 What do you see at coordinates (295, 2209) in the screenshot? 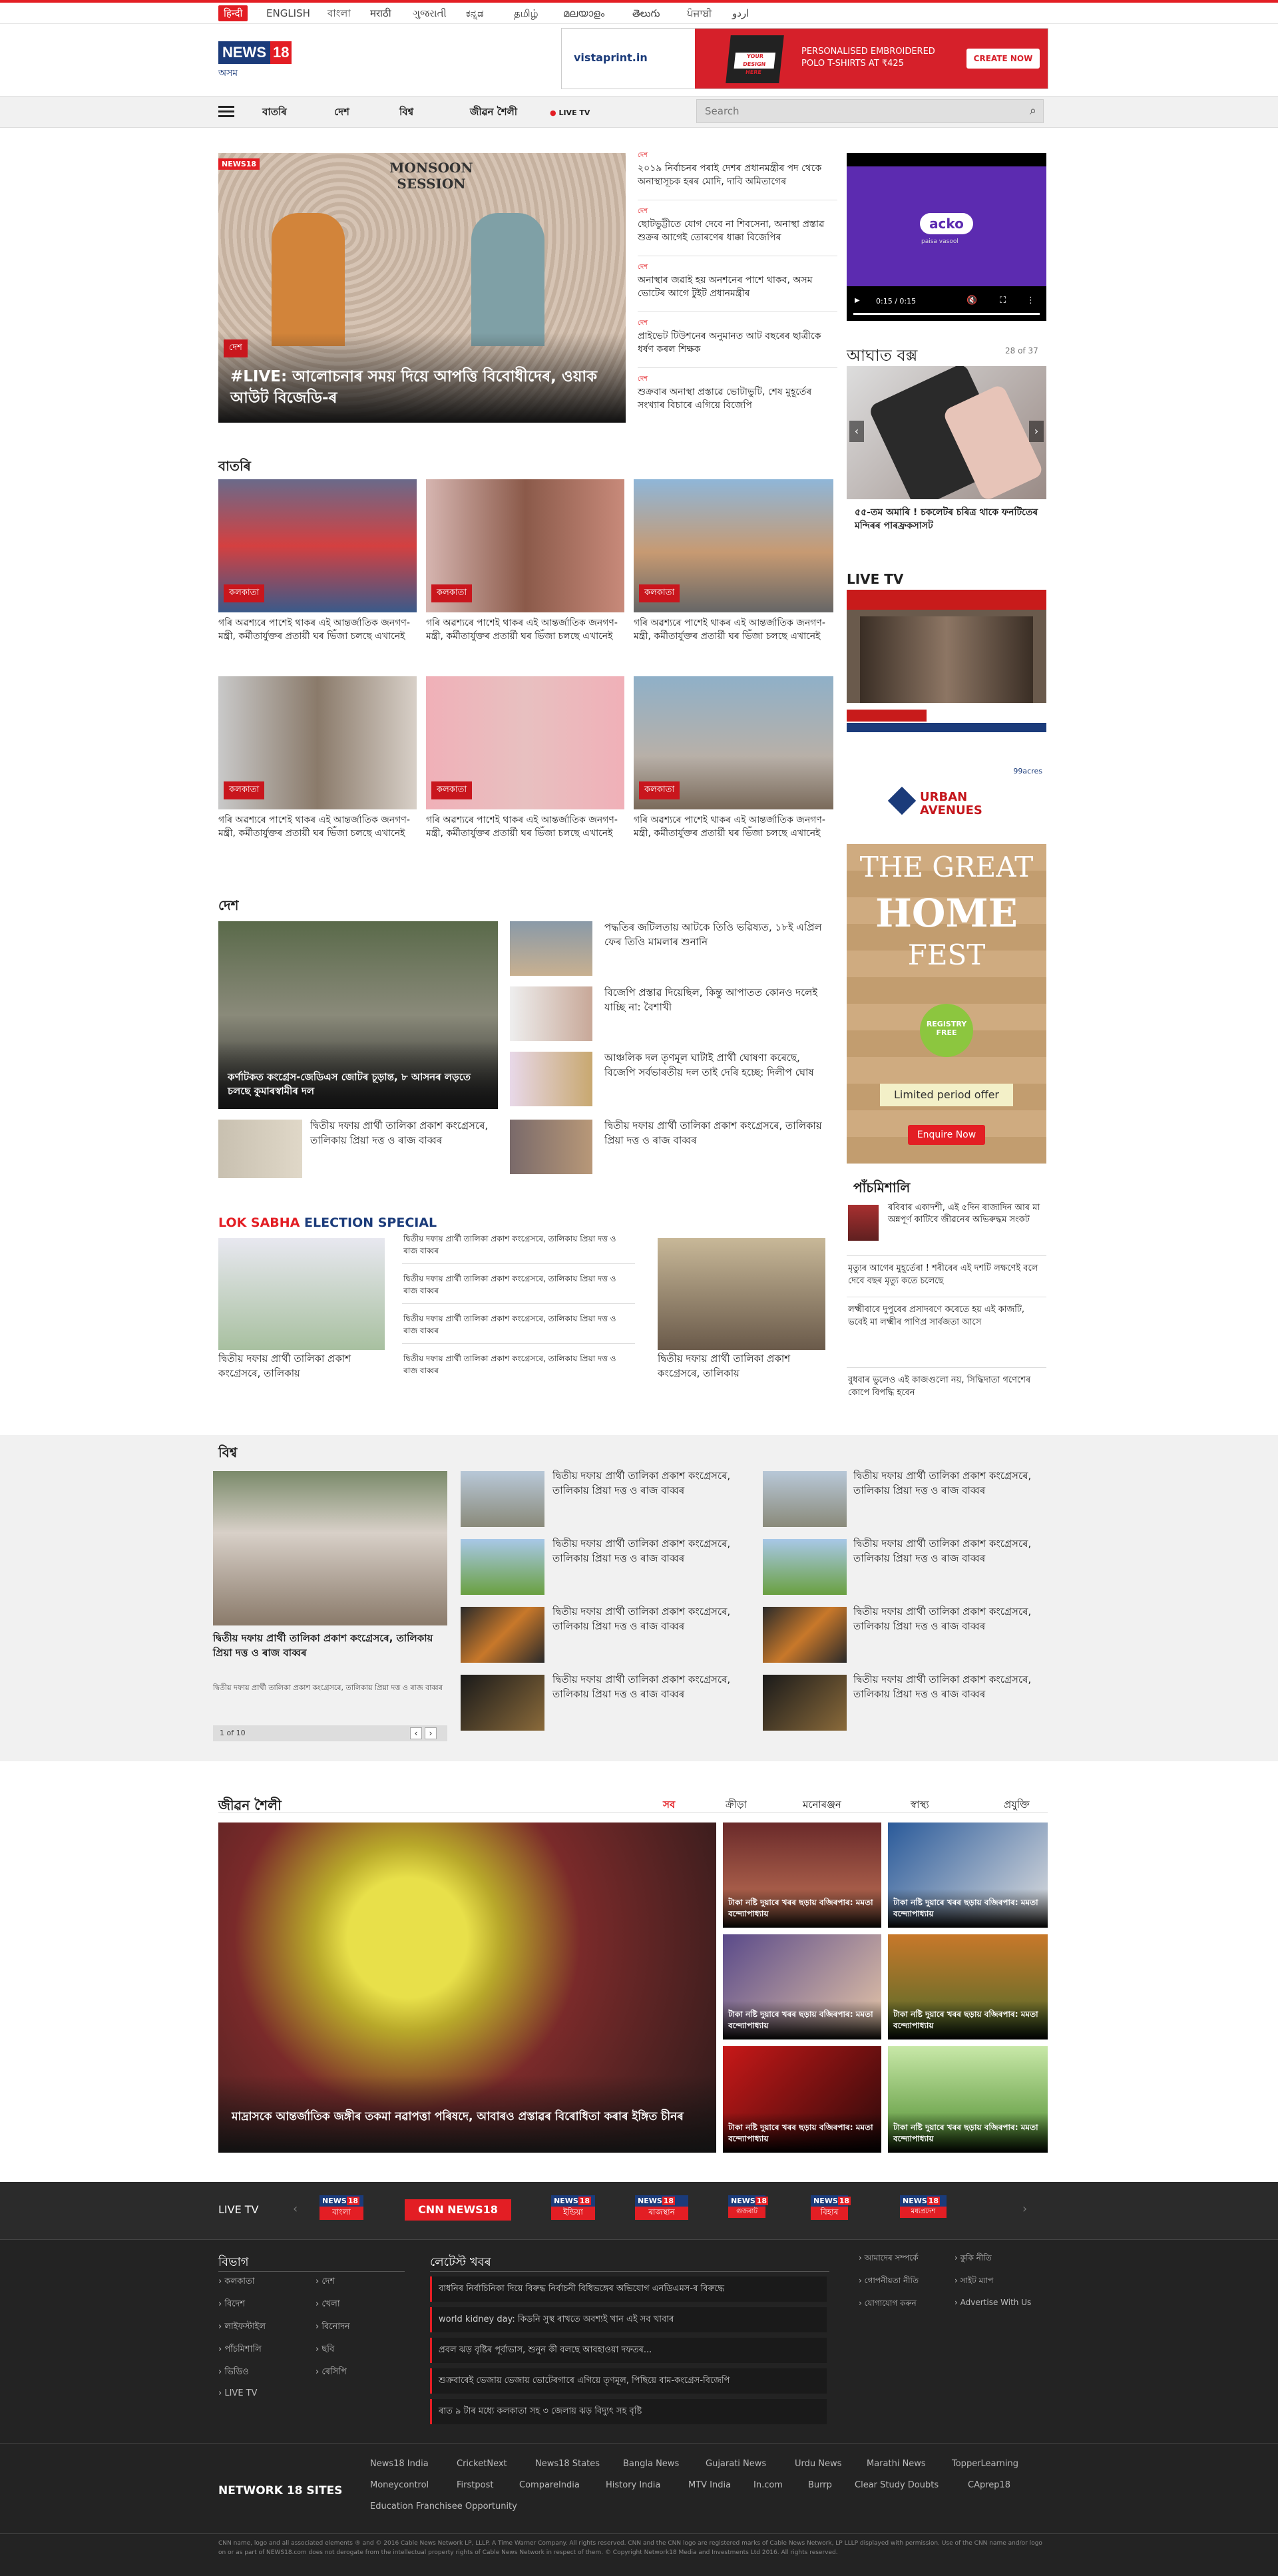
I see `strip-prev-icon: ‹` at bounding box center [295, 2209].